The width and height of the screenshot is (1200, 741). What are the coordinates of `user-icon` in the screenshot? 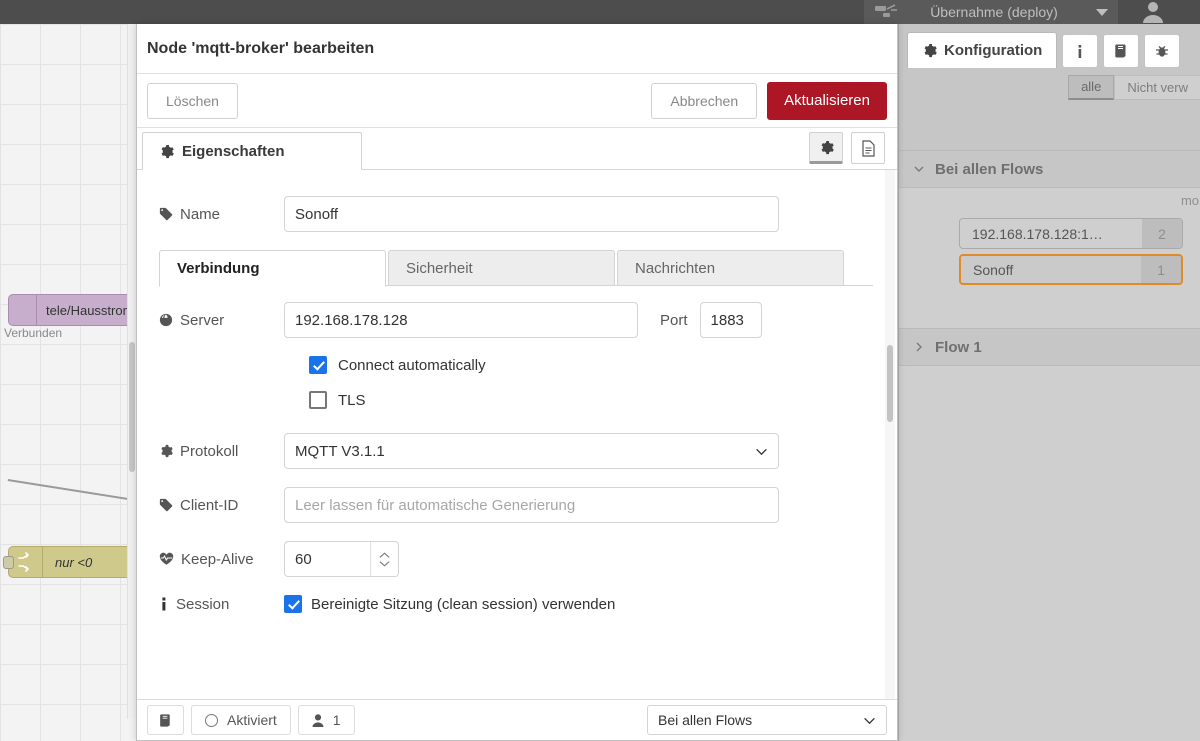 It's located at (318, 720).